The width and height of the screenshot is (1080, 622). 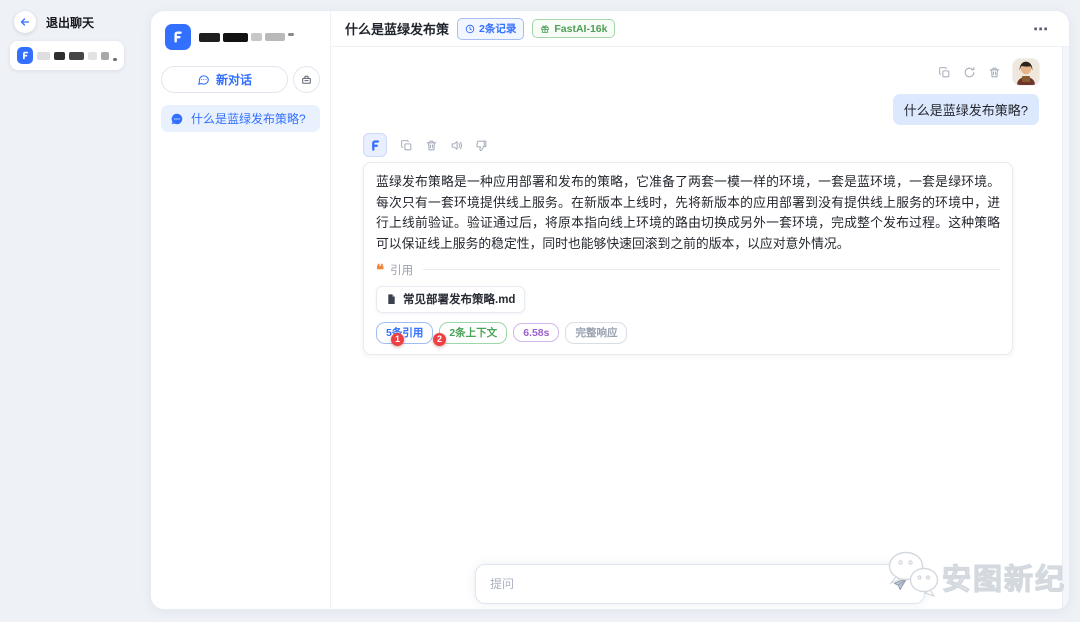 What do you see at coordinates (380, 269) in the screenshot?
I see `quote-icon: ❝` at bounding box center [380, 269].